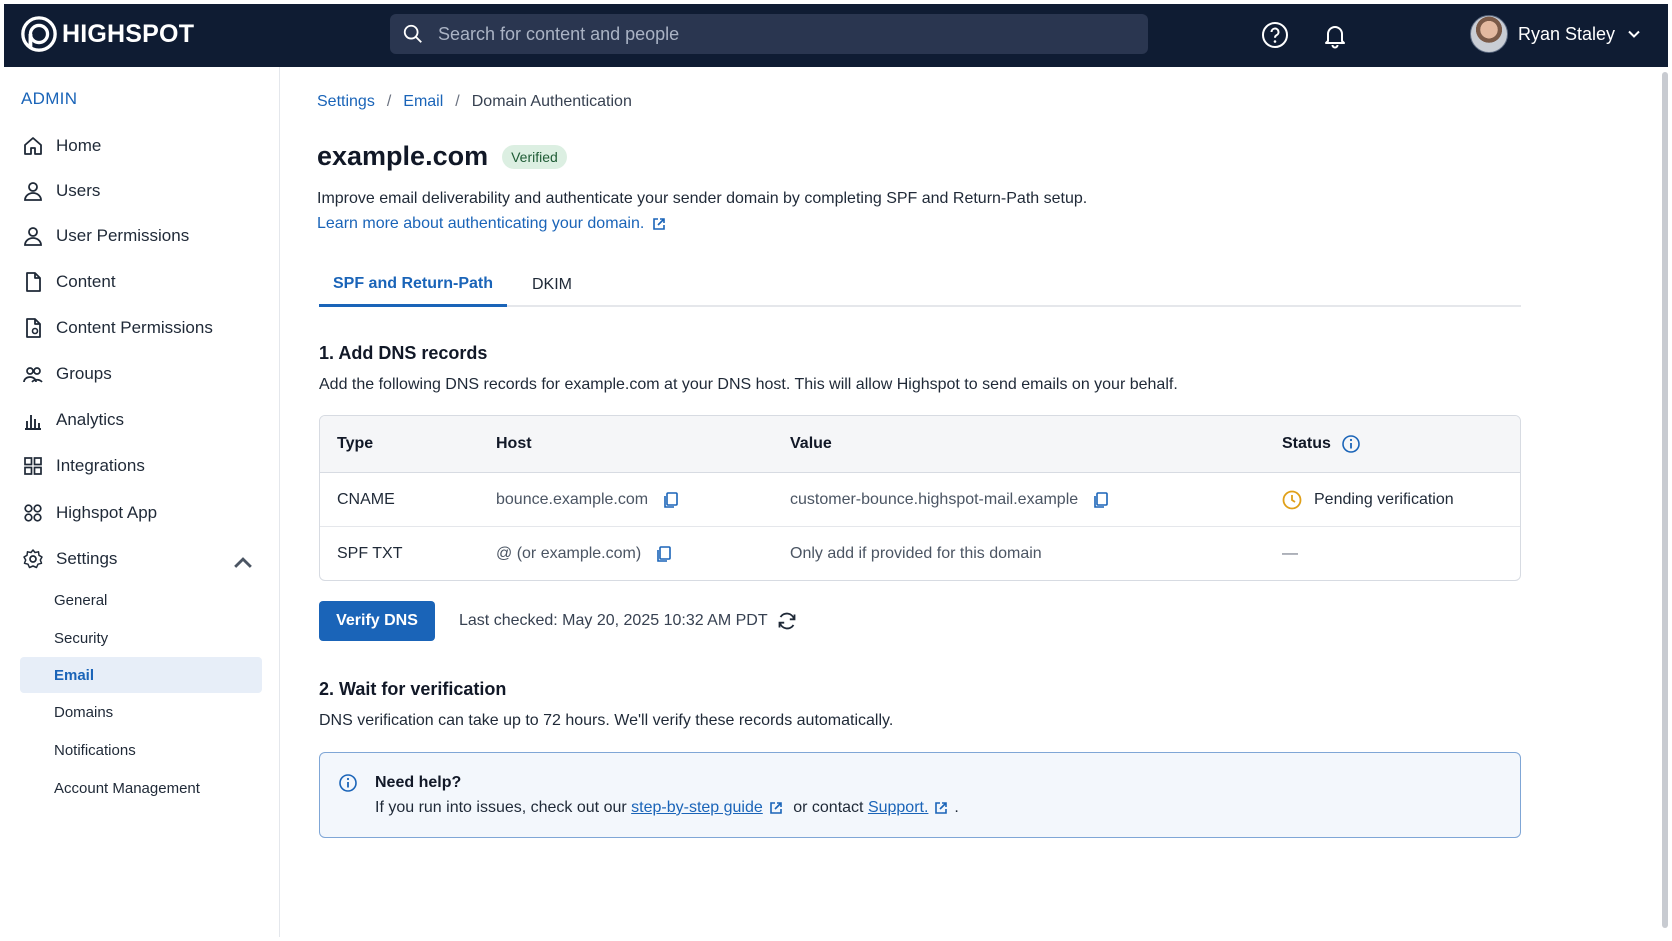 The height and width of the screenshot is (941, 1672). I want to click on last-checked: Last checked: May 20, 2025 10:32 AM PDT, so click(628, 621).